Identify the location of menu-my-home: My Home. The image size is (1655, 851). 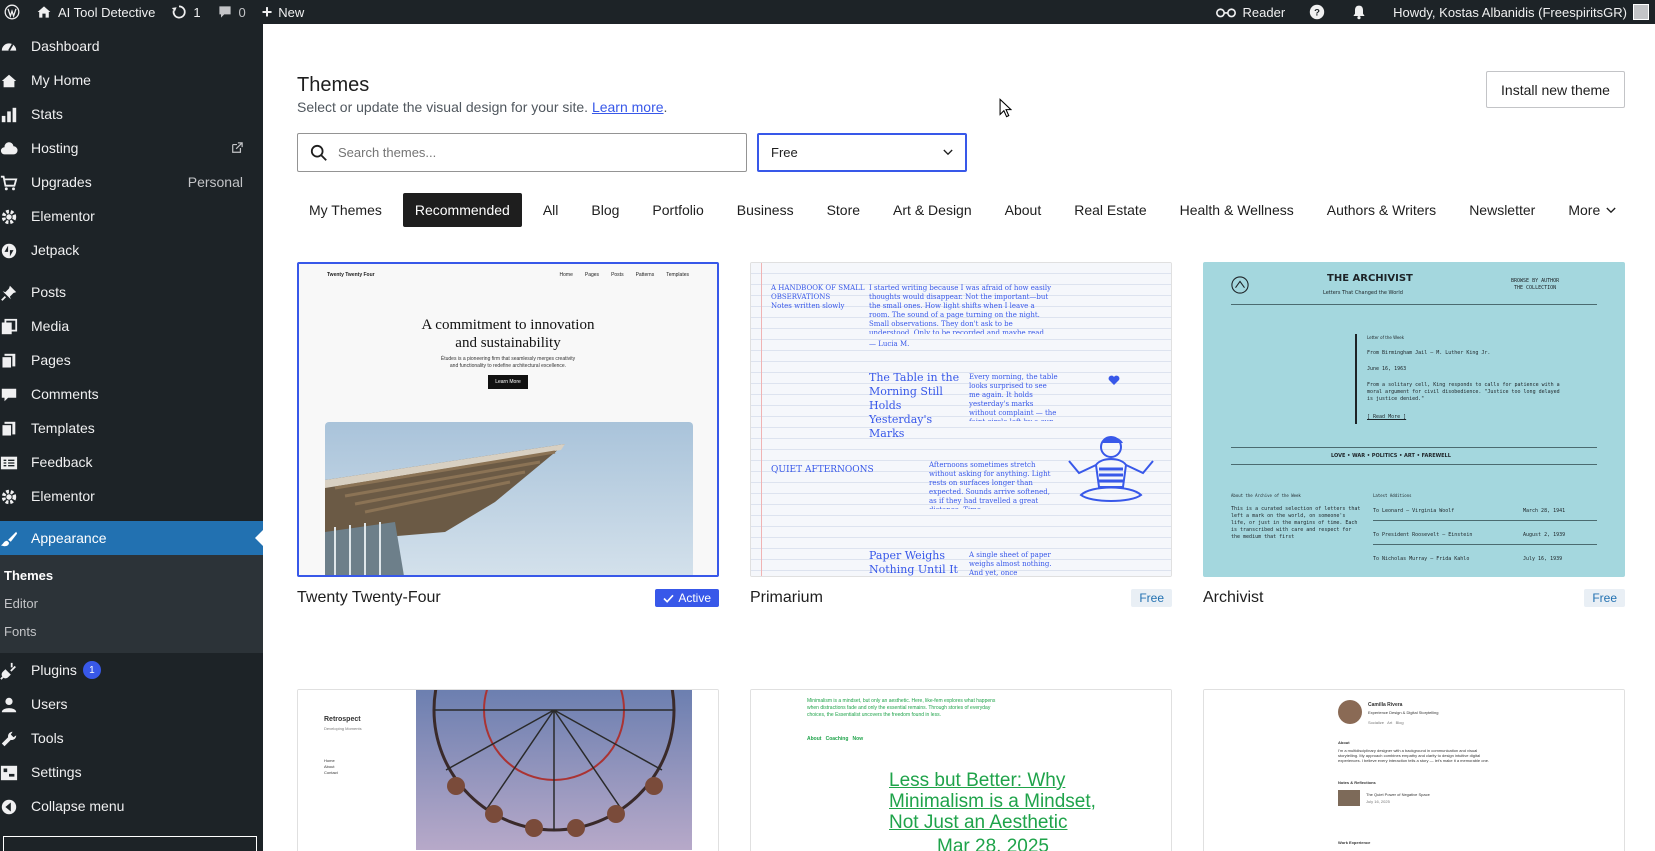
(131, 80).